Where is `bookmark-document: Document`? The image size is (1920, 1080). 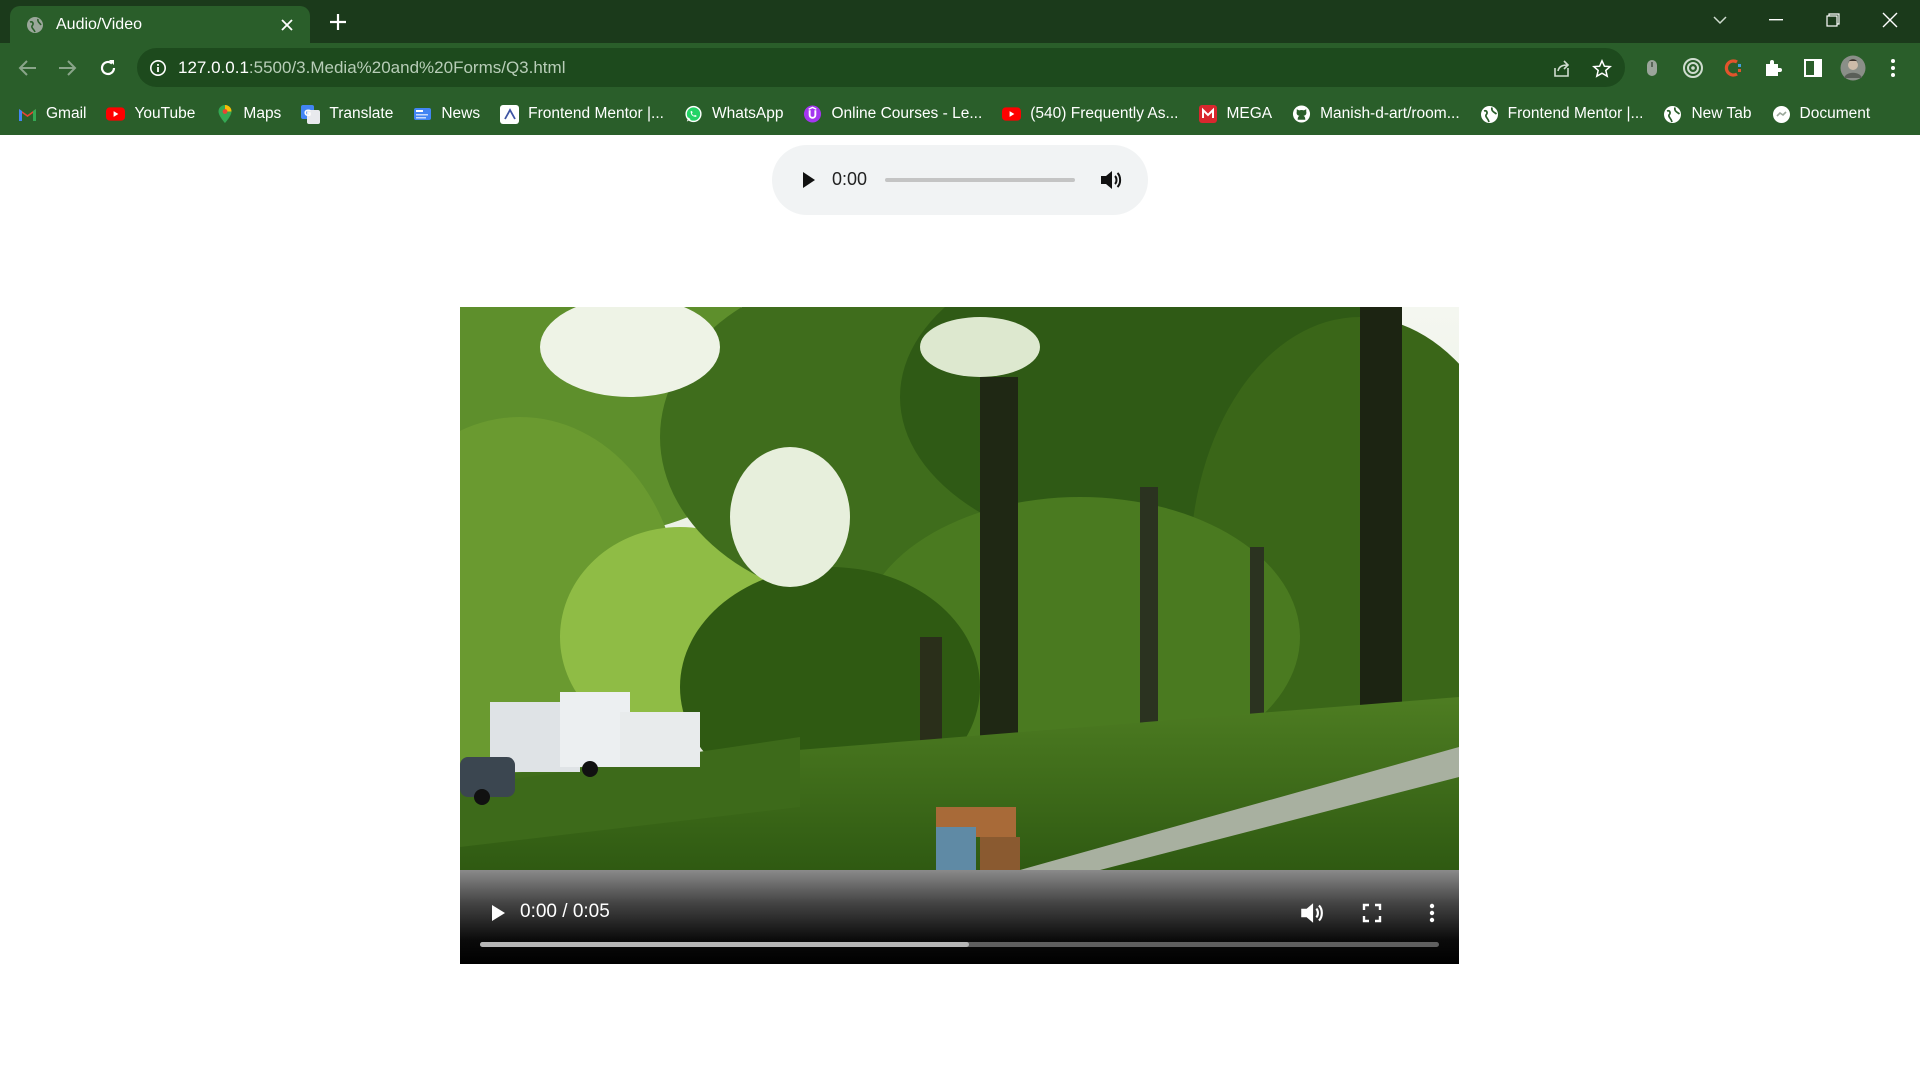
bookmark-document: Document is located at coordinates (1821, 114).